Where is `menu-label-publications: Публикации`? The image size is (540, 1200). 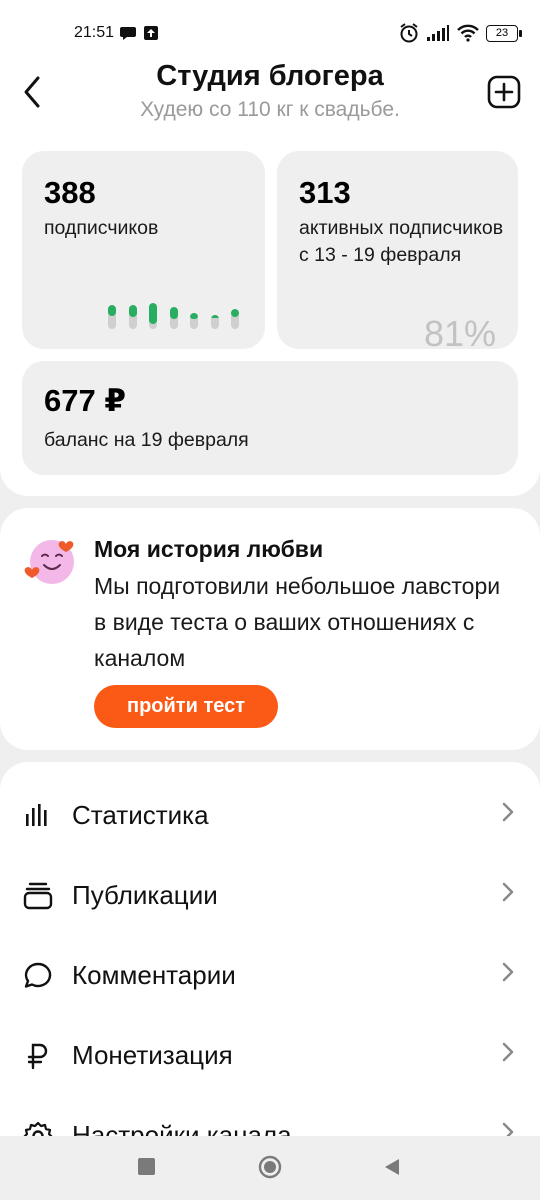 menu-label-publications: Публикации is located at coordinates (145, 895).